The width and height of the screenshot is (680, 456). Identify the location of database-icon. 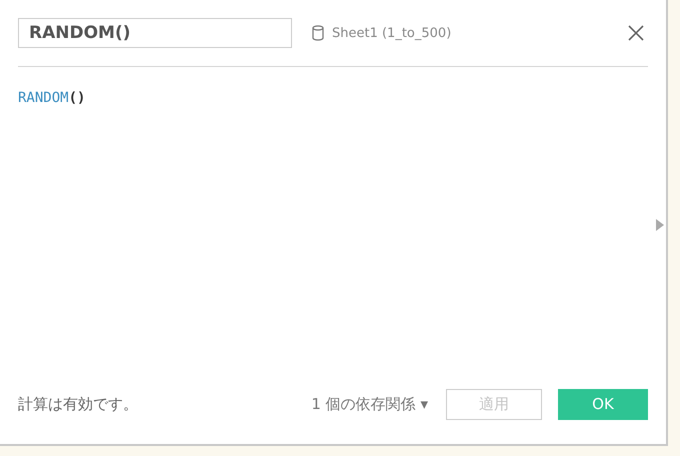
(318, 33).